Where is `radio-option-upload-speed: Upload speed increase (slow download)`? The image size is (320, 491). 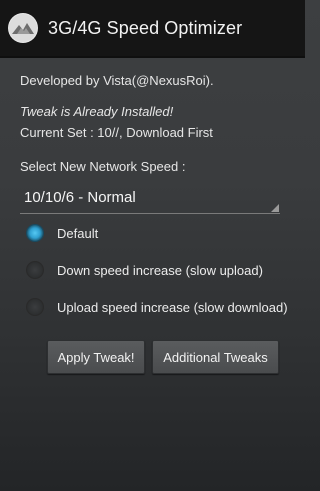
radio-option-upload-speed: Upload speed increase (slow download) is located at coordinates (157, 307).